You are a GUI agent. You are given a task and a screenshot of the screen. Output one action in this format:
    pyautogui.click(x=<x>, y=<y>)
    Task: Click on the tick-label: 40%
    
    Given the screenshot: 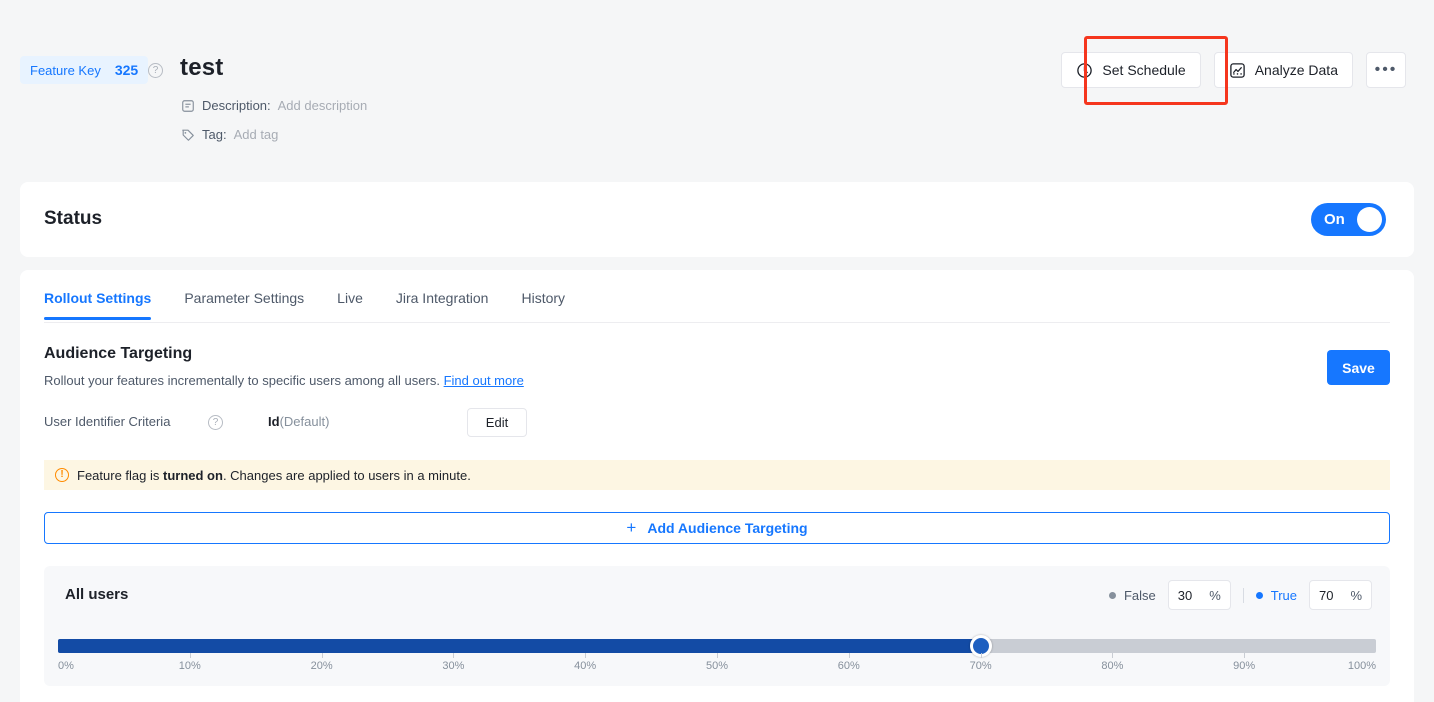 What is the action you would take?
    pyautogui.click(x=585, y=666)
    